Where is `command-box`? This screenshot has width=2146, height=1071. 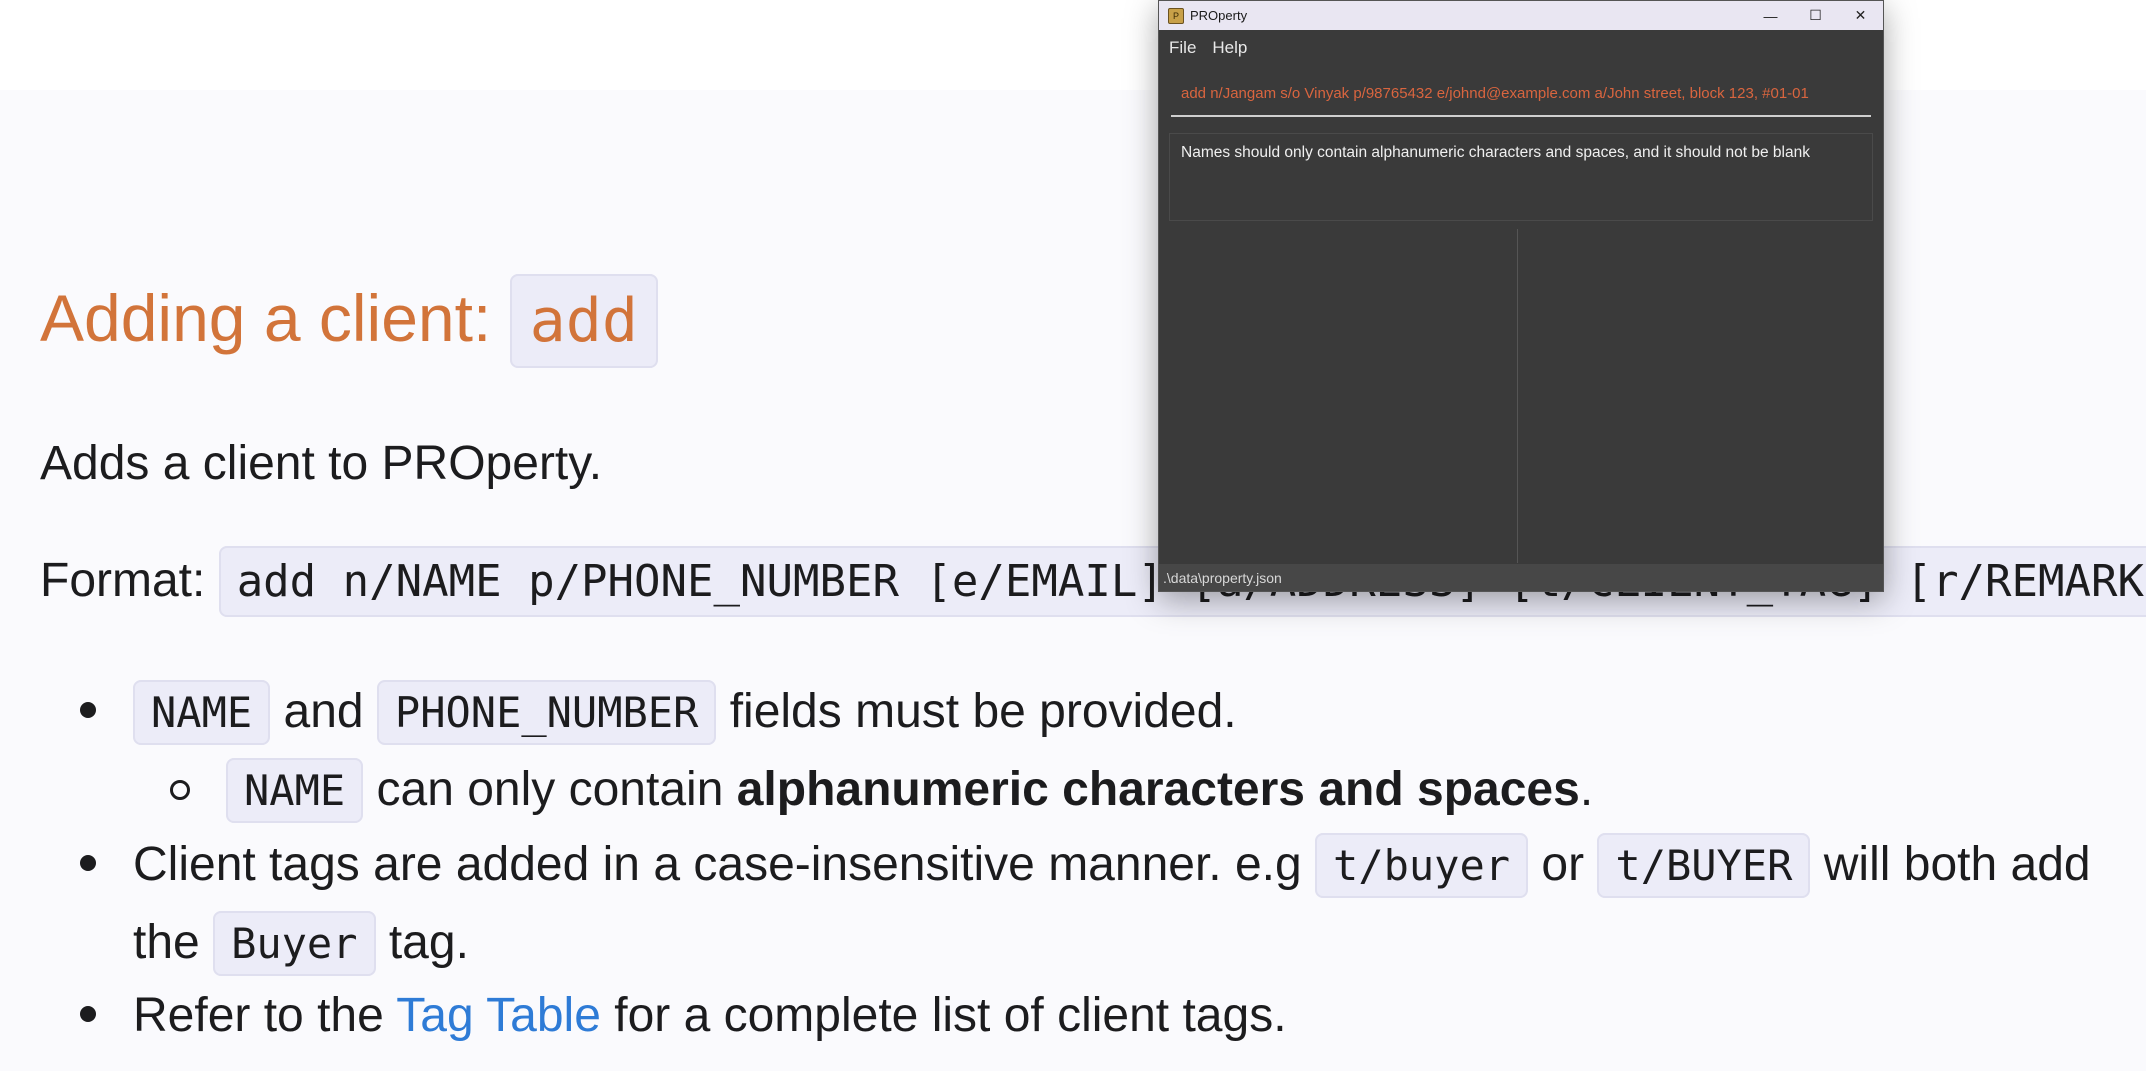
command-box is located at coordinates (1521, 94).